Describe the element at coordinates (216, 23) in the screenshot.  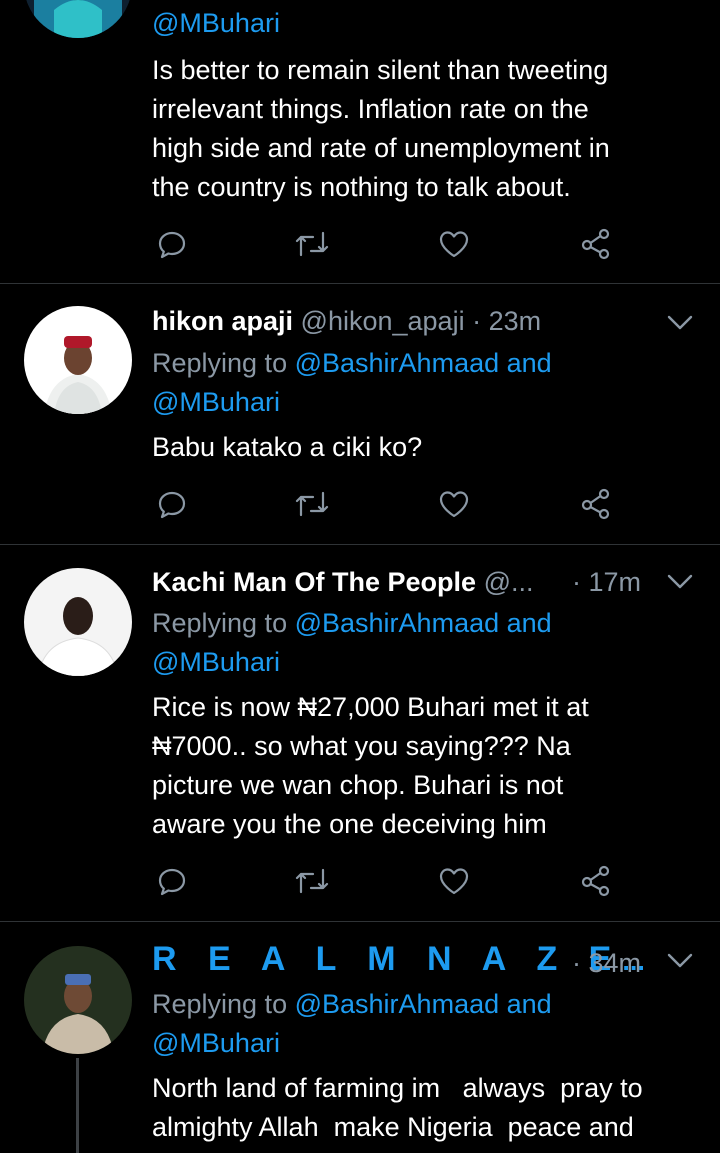
I see `reply-mention: @MBuhari` at that location.